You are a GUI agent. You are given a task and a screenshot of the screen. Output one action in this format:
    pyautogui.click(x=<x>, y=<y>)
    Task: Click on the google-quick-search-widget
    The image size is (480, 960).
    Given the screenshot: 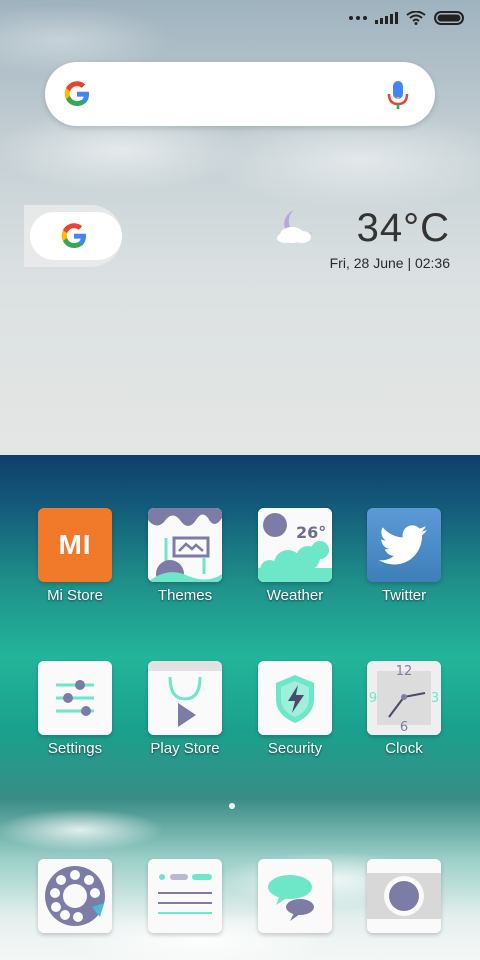 What is the action you would take?
    pyautogui.click(x=73, y=236)
    